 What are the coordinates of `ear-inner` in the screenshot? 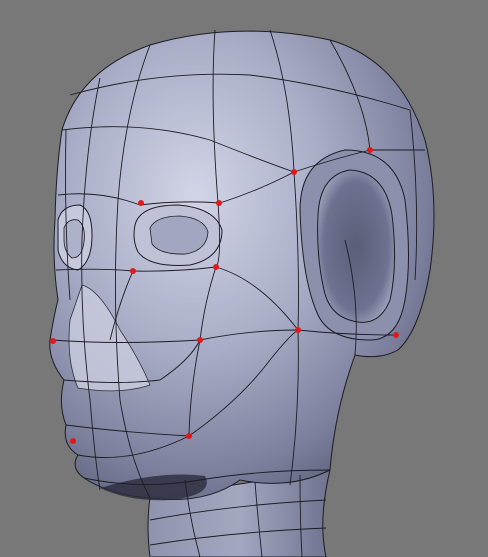 It's located at (356, 246).